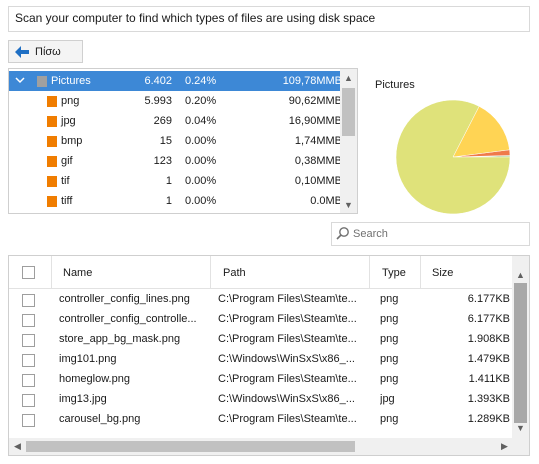 This screenshot has height=464, width=539. I want to click on tree-row-percent: 0.24%, so click(201, 81).